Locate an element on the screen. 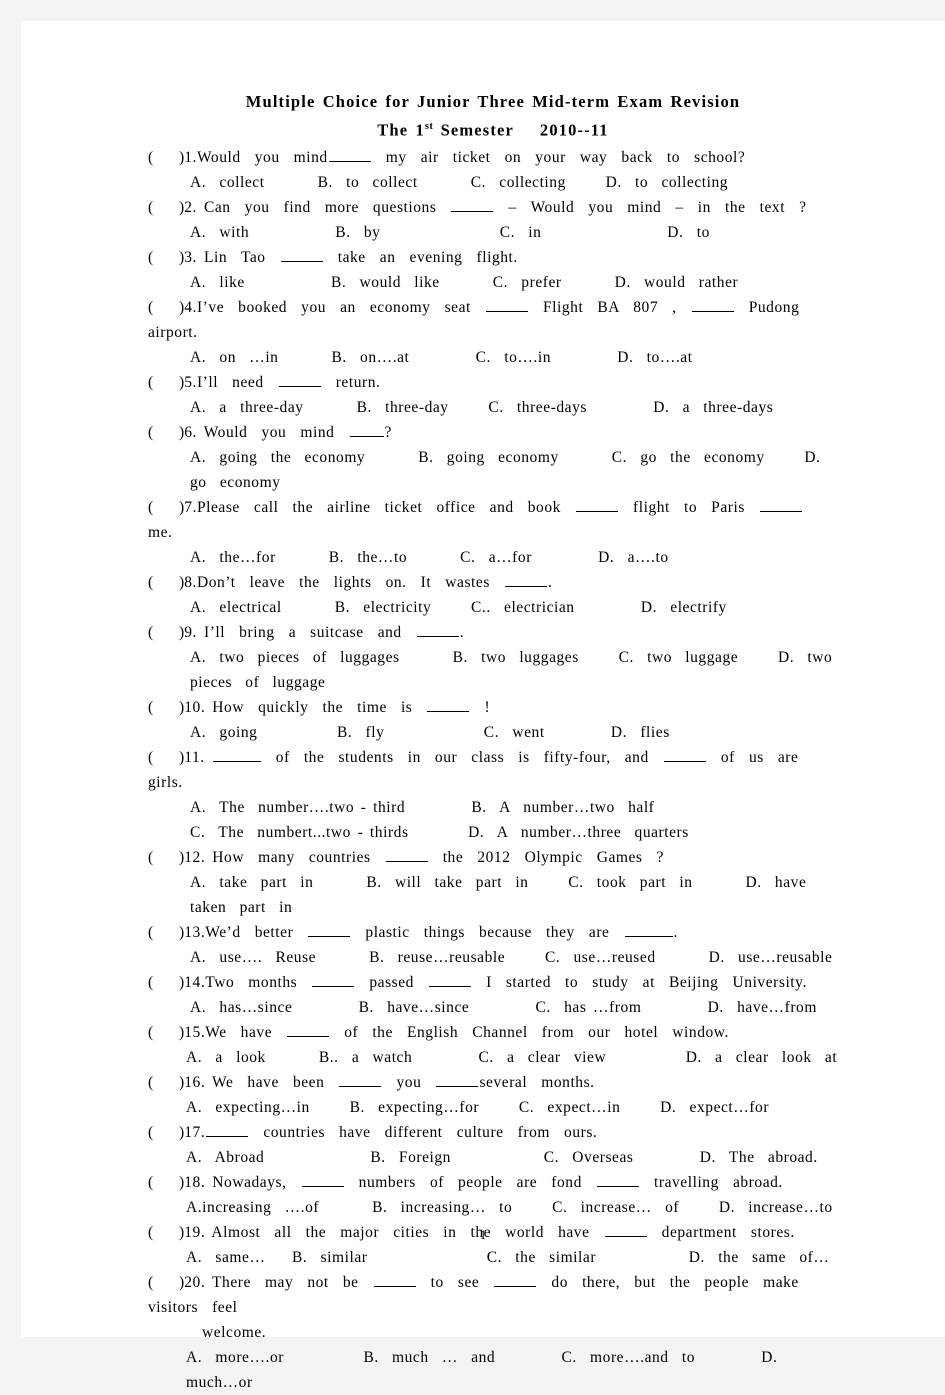  stem-text-b: take an evening flight. is located at coordinates (420, 257).